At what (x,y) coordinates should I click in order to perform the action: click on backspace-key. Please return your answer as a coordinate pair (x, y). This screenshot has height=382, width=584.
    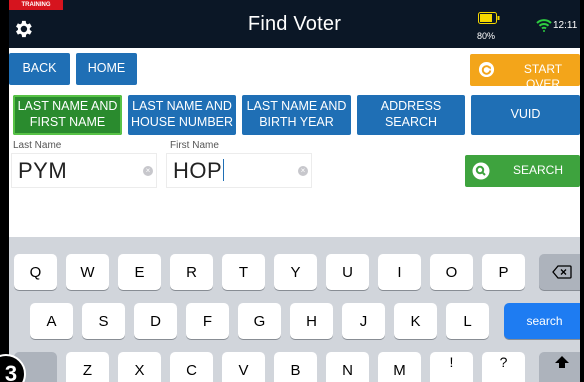
    Looking at the image, I should click on (561, 272).